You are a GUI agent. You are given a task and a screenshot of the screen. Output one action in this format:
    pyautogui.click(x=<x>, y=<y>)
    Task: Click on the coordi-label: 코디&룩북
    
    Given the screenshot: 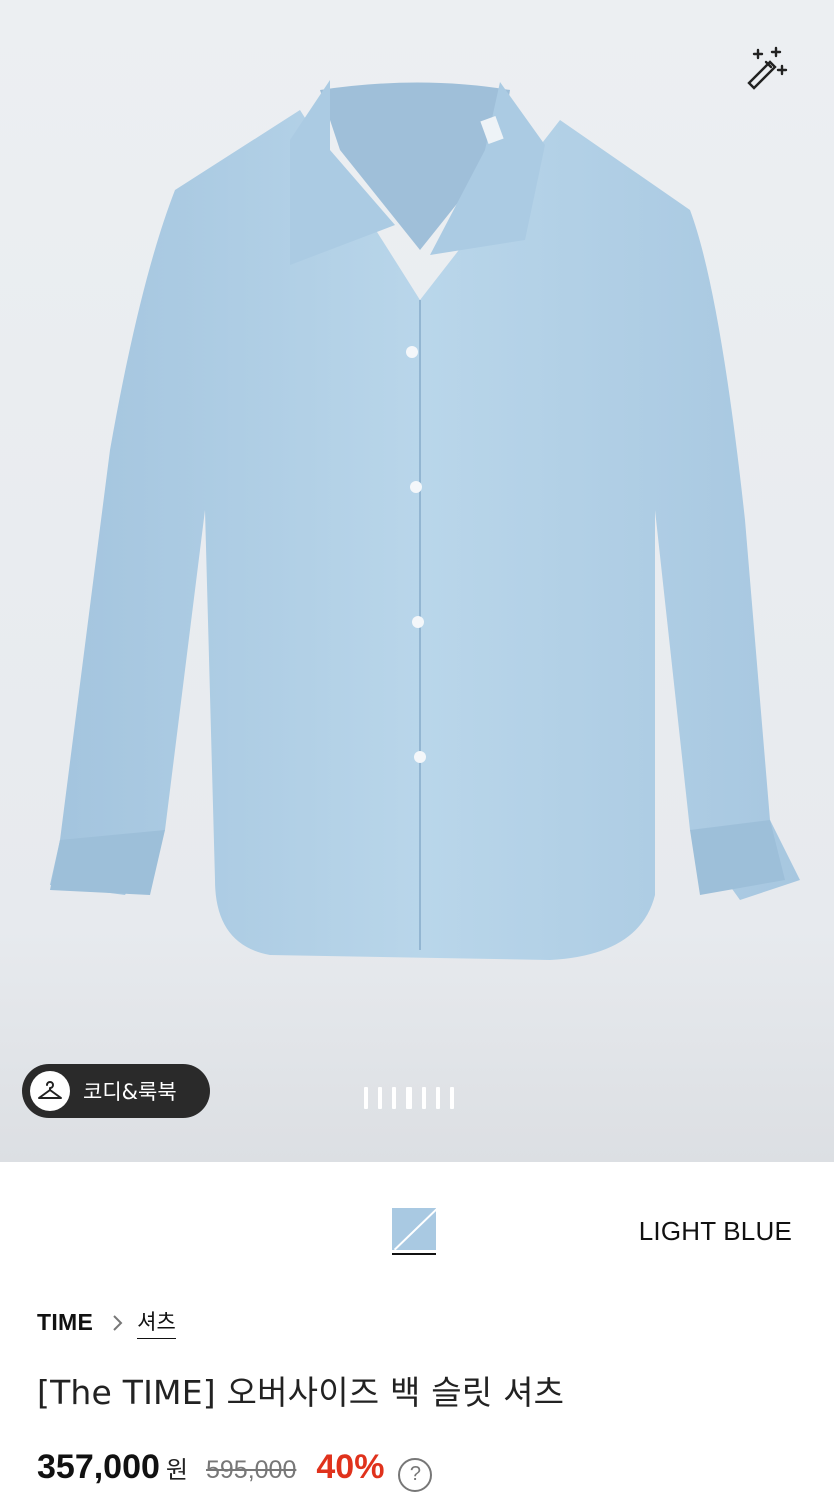 What is the action you would take?
    pyautogui.click(x=130, y=1092)
    